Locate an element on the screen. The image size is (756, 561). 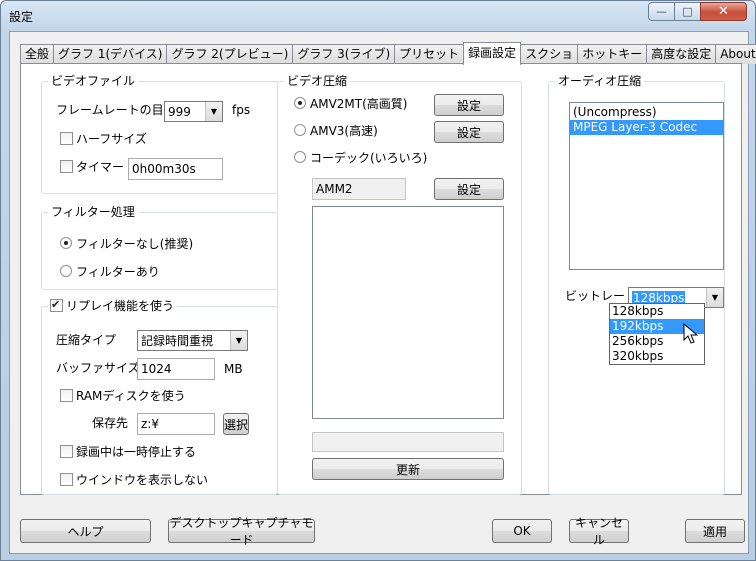
bitrate-label: ビットレート is located at coordinates (601, 296).